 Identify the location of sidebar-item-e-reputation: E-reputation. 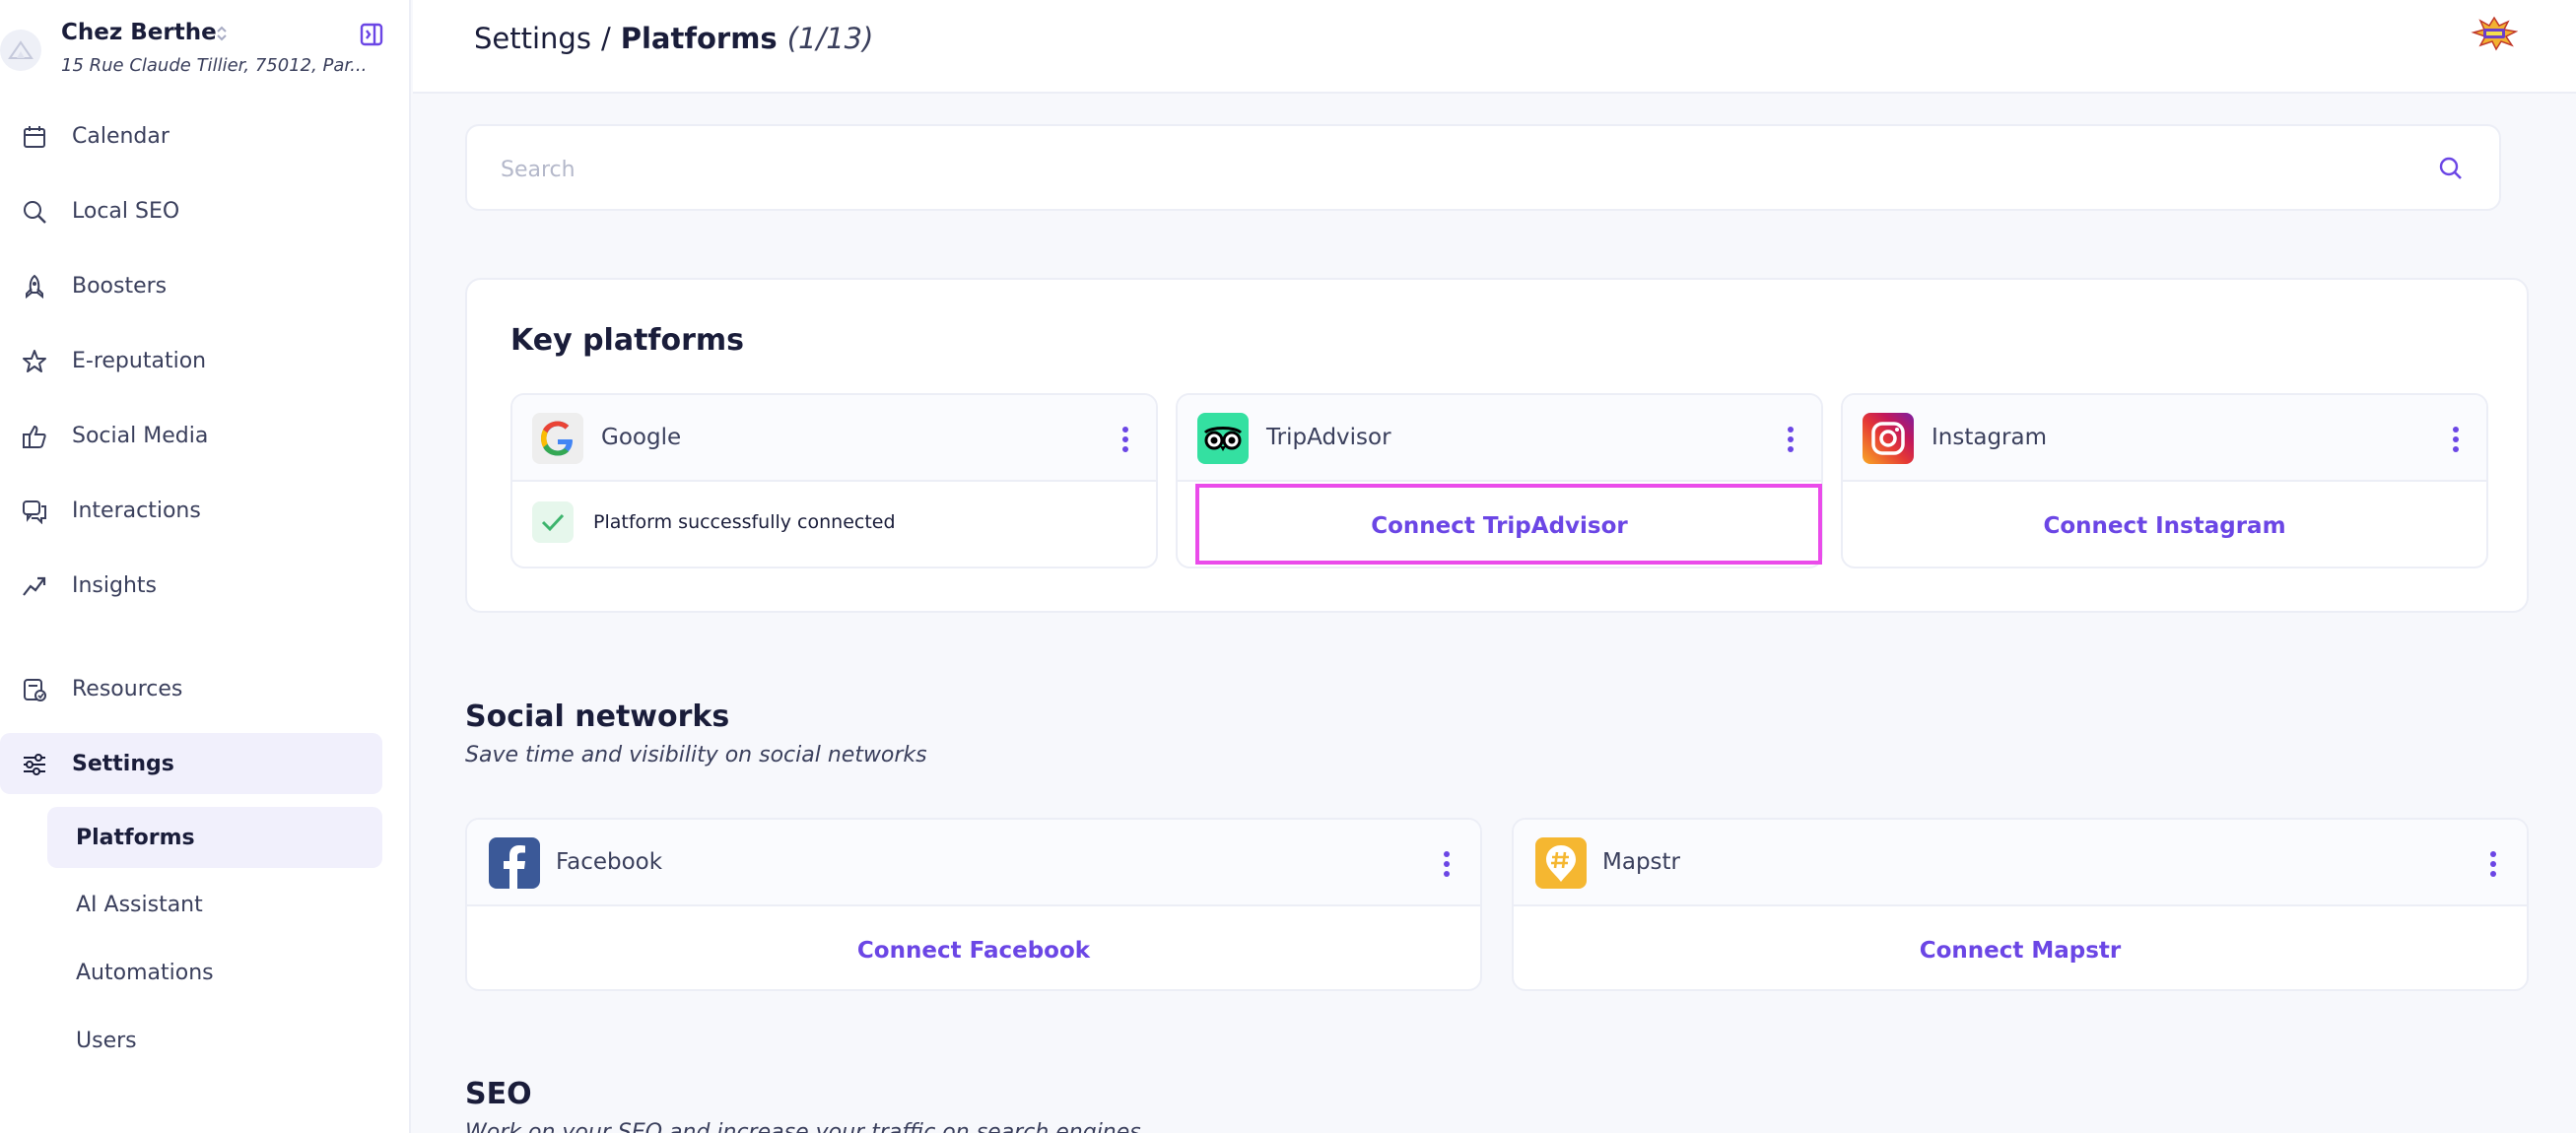
(191, 360).